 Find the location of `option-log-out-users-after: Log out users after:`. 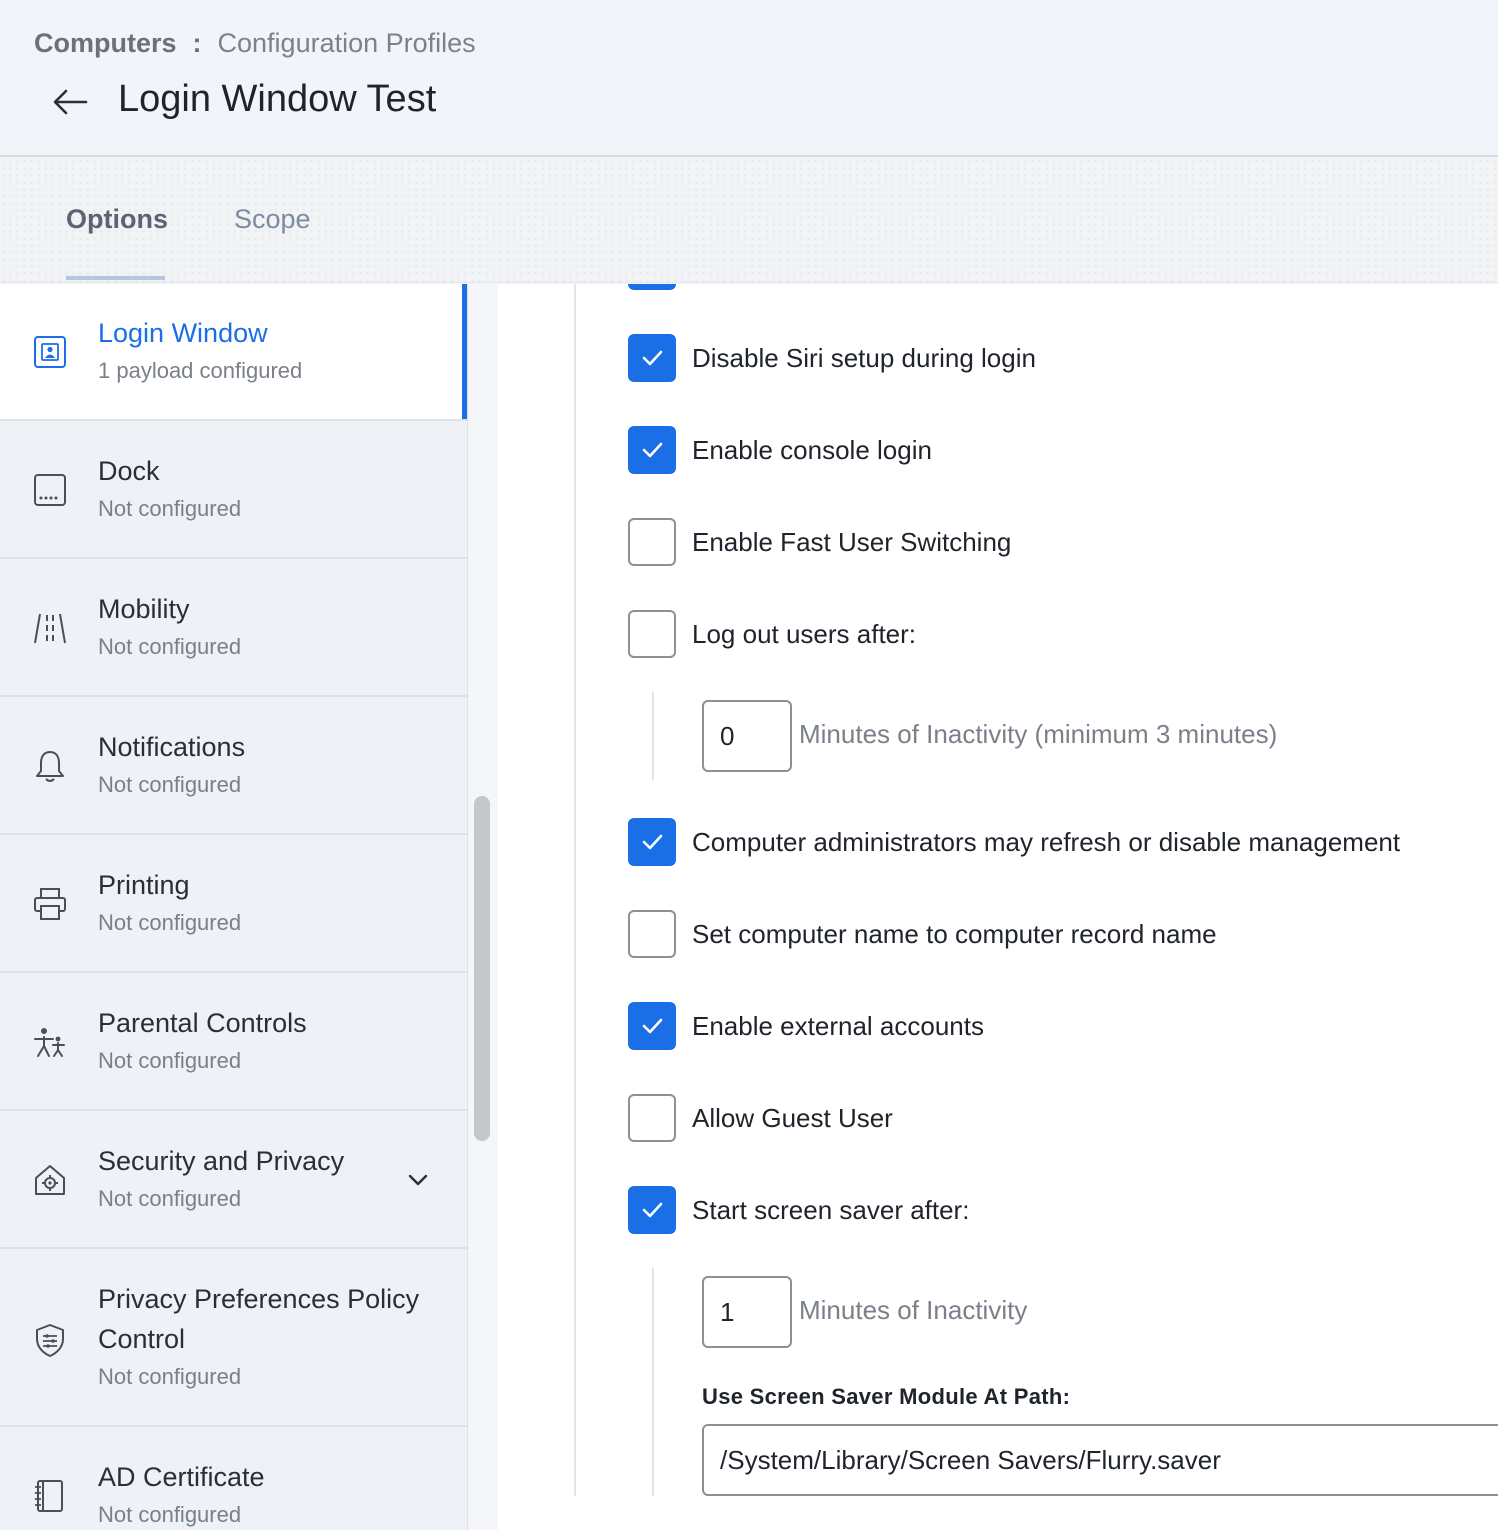

option-log-out-users-after: Log out users after: is located at coordinates (772, 634).